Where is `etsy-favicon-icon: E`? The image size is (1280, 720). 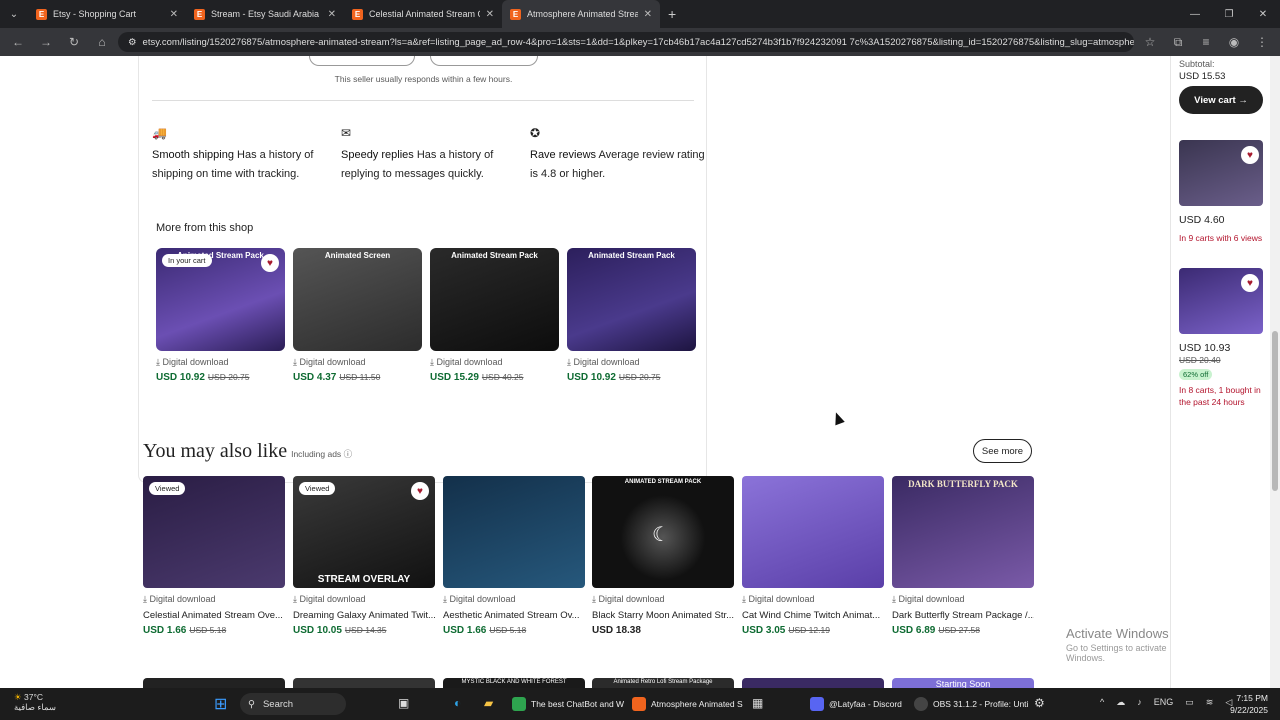
etsy-favicon-icon: E is located at coordinates (515, 14).